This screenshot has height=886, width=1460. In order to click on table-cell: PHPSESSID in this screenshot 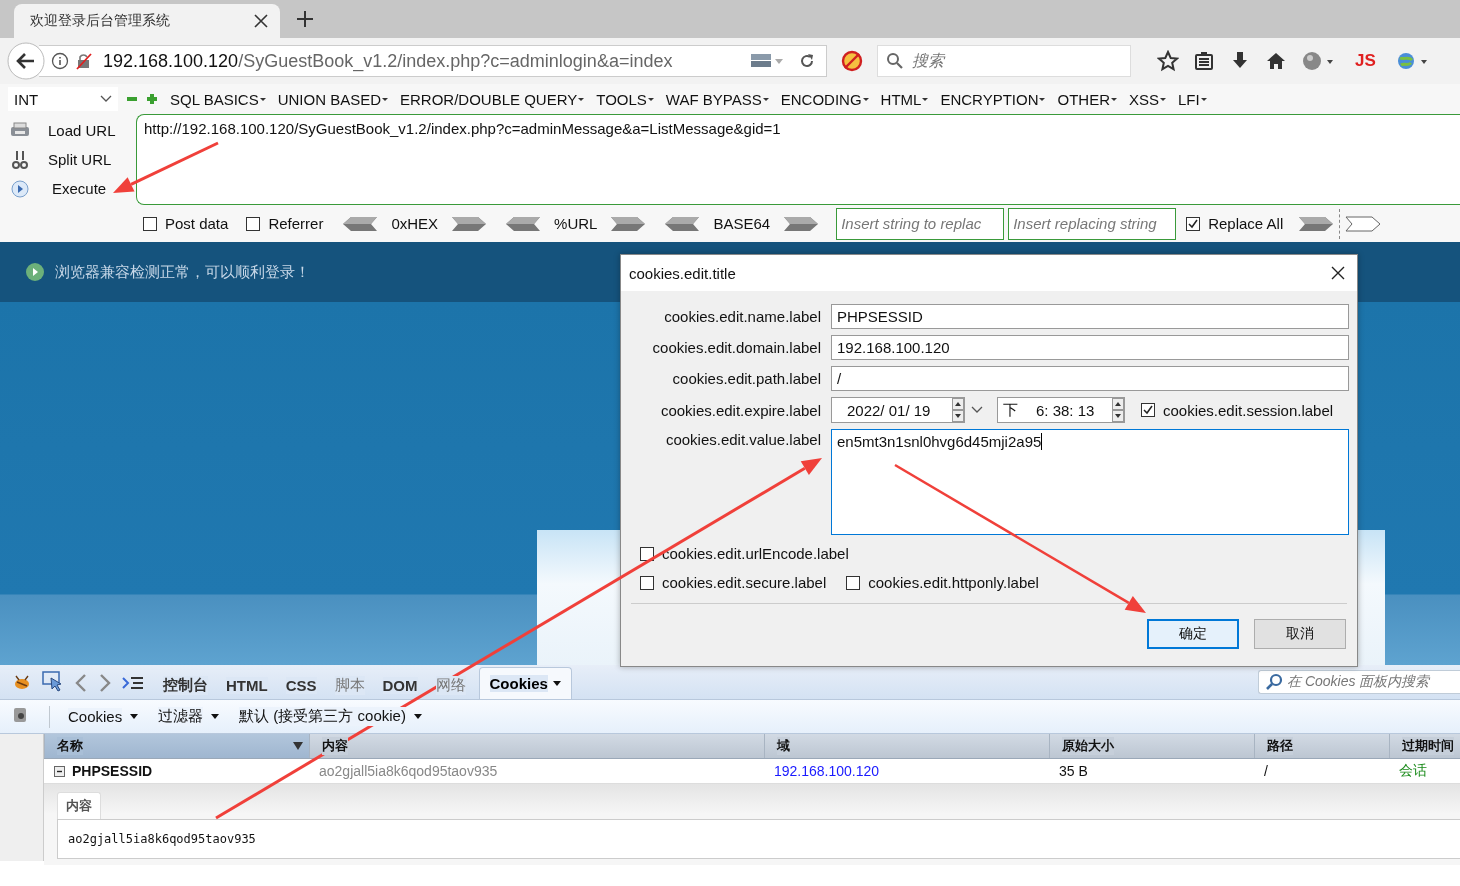, I will do `click(112, 771)`.